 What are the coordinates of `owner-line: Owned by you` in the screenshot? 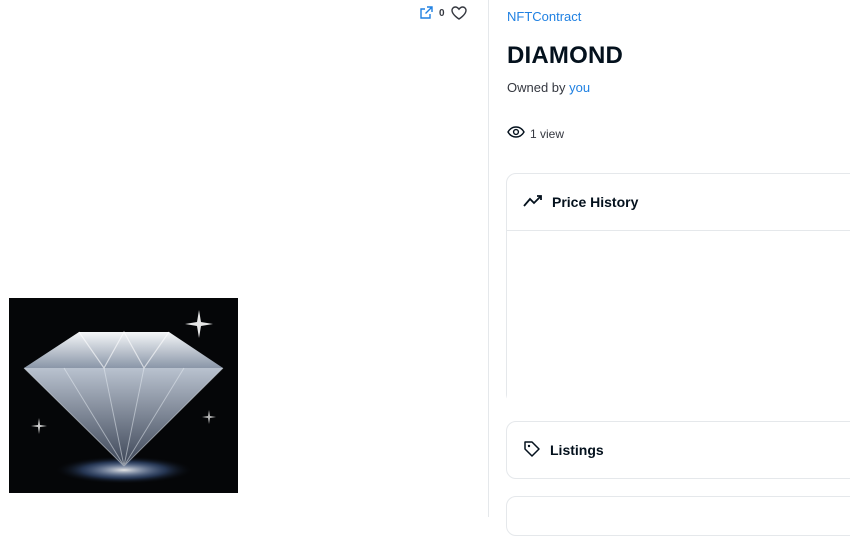 It's located at (548, 87).